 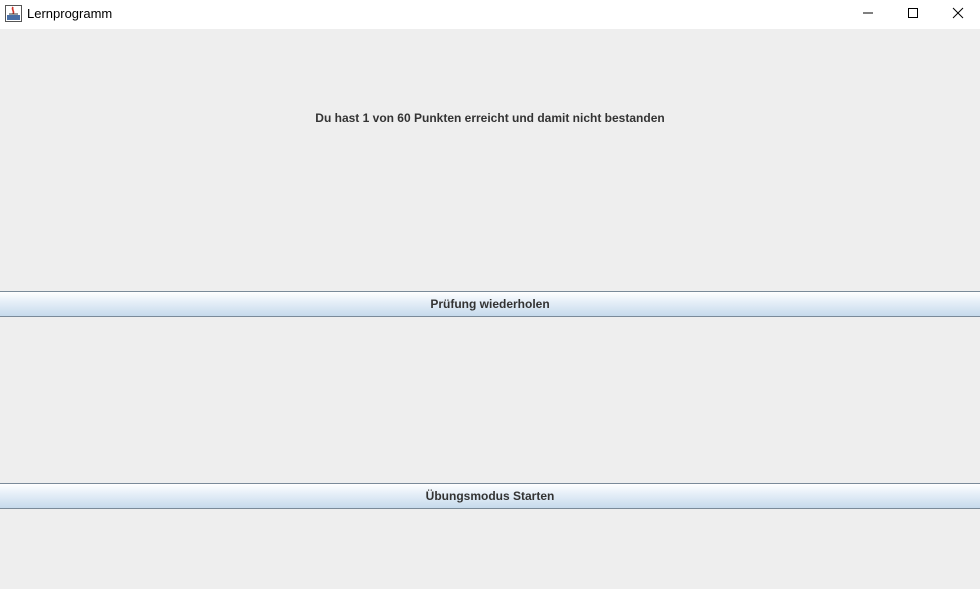 What do you see at coordinates (490, 496) in the screenshot?
I see `start-practice-mode-button: Übungsmodus Starten` at bounding box center [490, 496].